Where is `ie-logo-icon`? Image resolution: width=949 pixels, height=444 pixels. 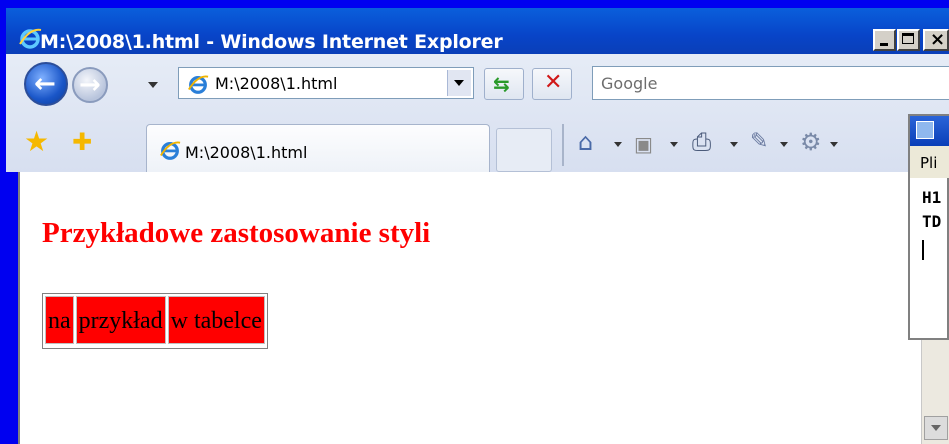
ie-logo-icon is located at coordinates (30, 38).